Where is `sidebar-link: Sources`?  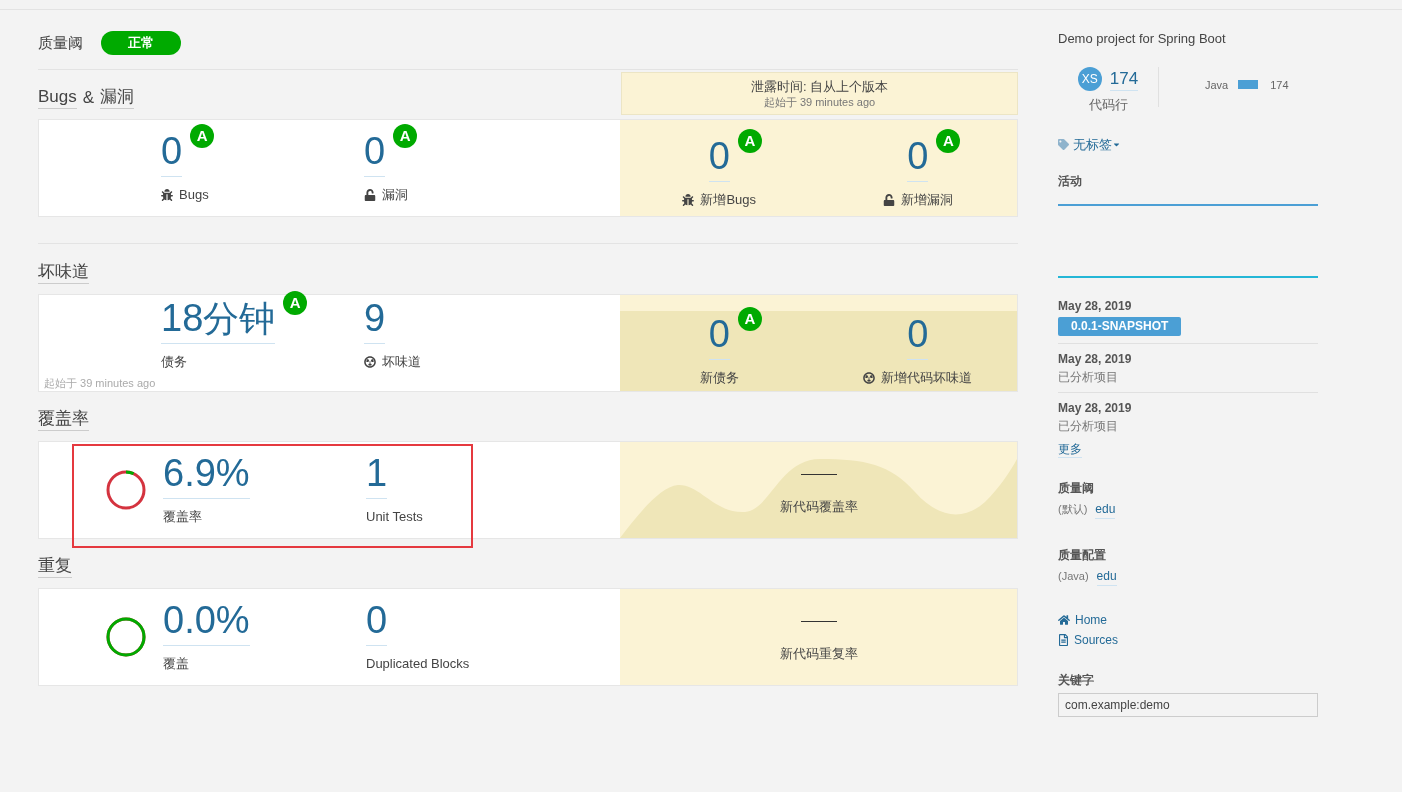
sidebar-link: Sources is located at coordinates (1096, 640).